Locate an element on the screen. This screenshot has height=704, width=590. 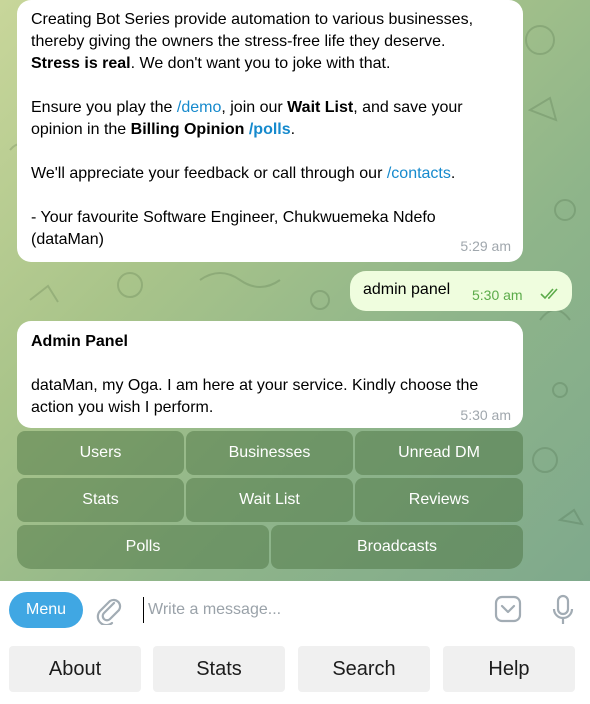
help-button: Help is located at coordinates (509, 669).